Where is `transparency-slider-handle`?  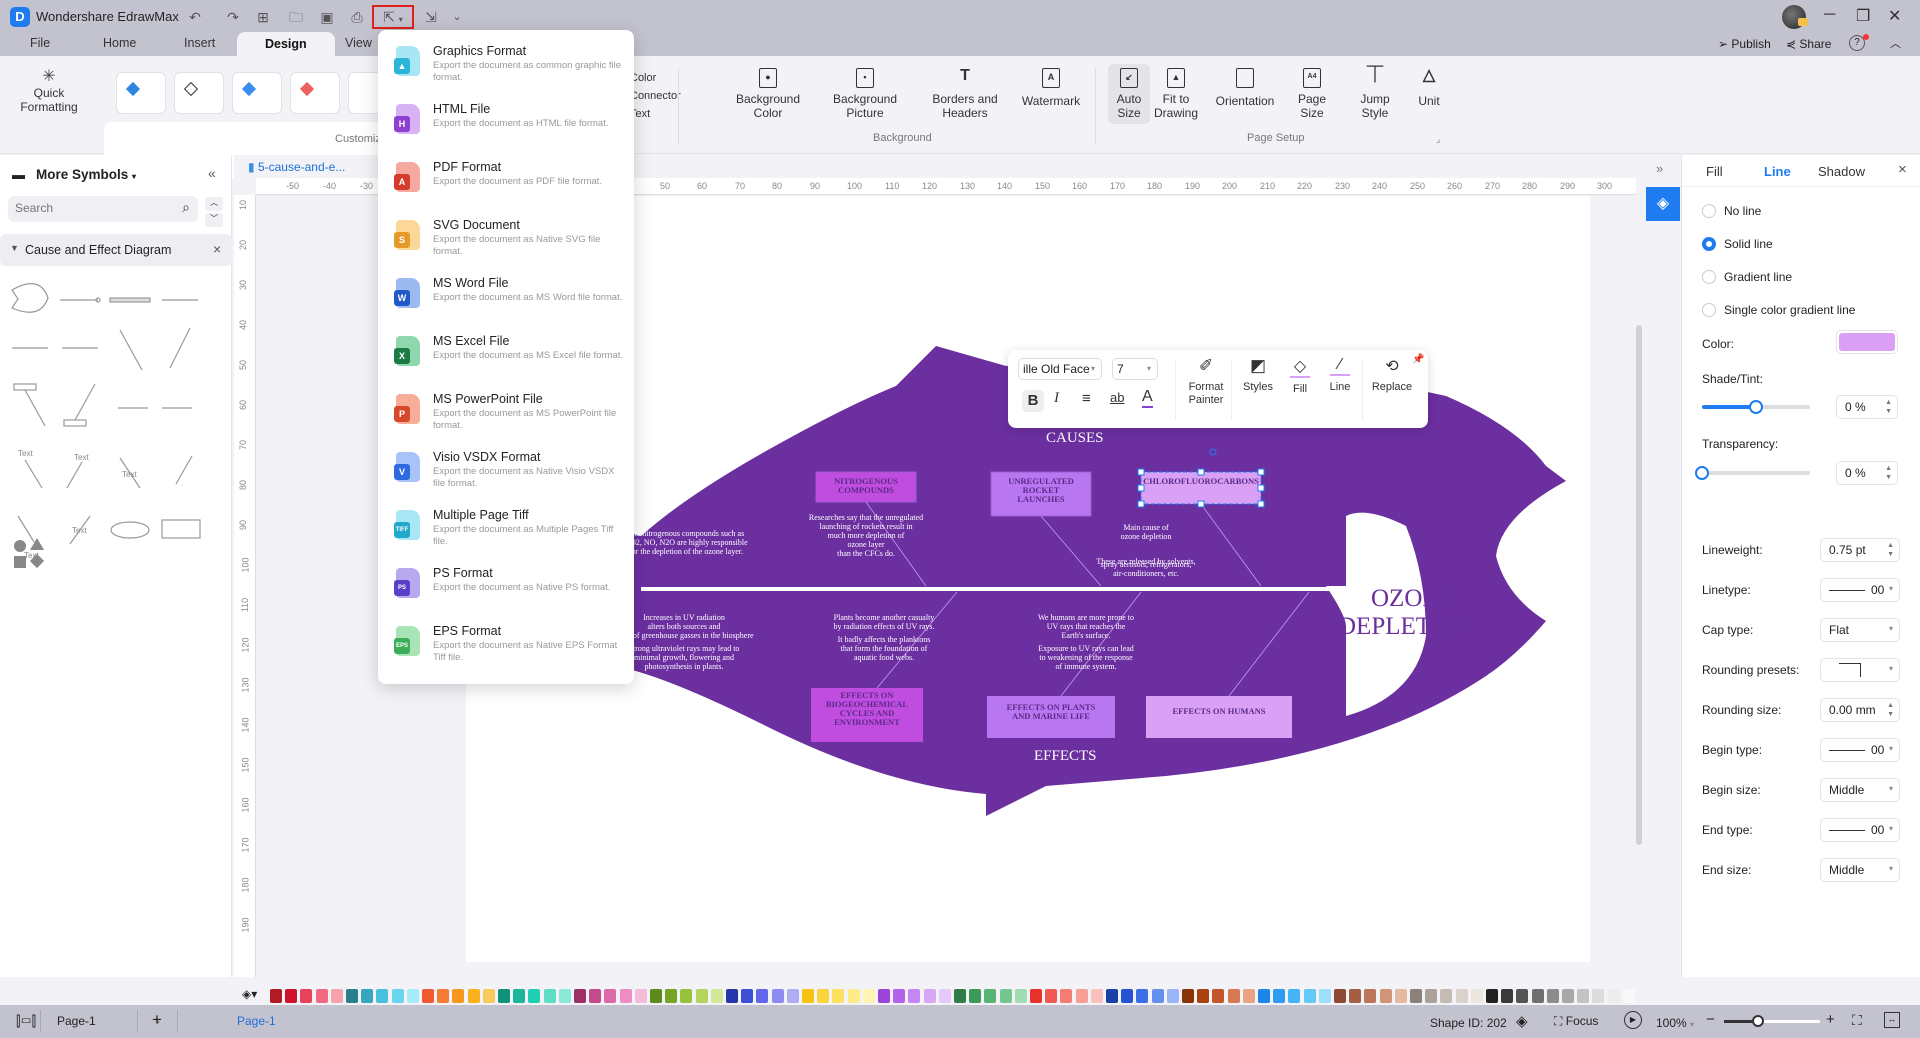
transparency-slider-handle is located at coordinates (1702, 473).